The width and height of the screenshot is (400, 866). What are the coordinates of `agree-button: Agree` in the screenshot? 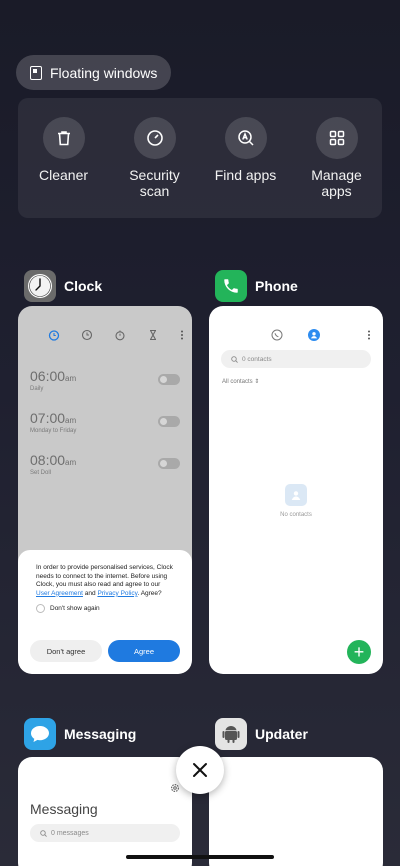 It's located at (144, 651).